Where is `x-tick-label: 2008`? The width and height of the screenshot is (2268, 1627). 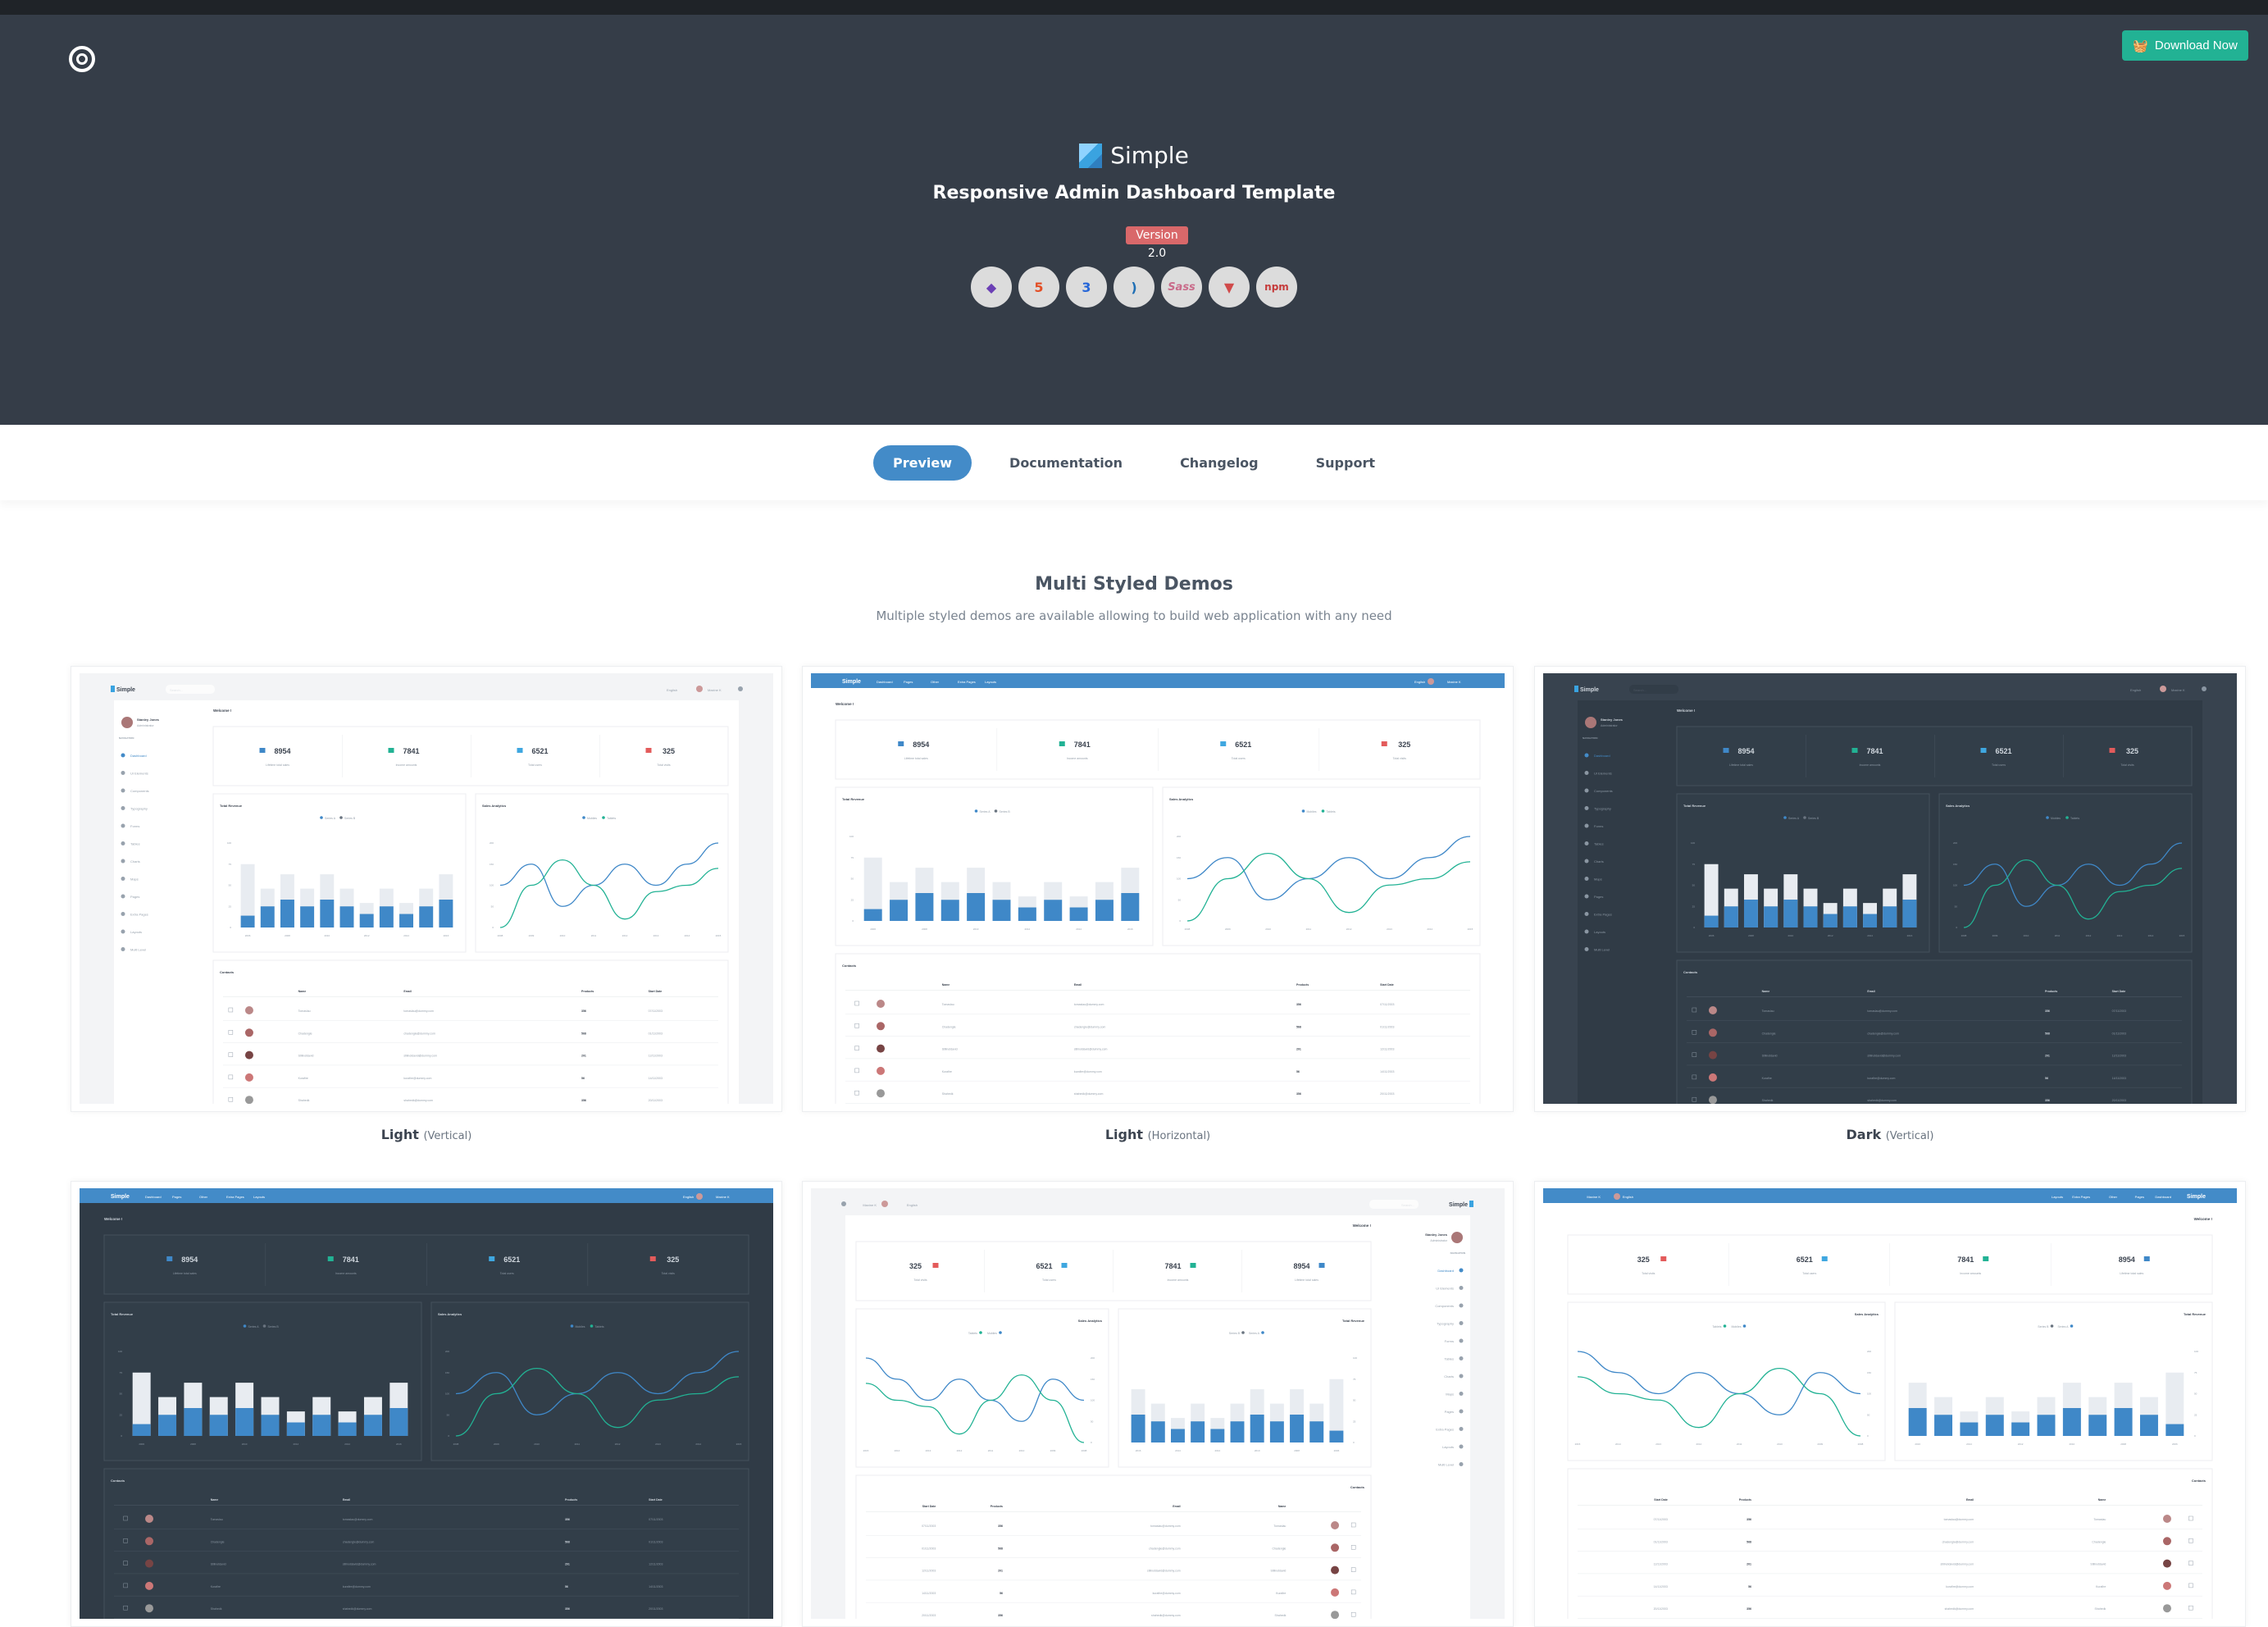
x-tick-label: 2008 is located at coordinates (287, 935).